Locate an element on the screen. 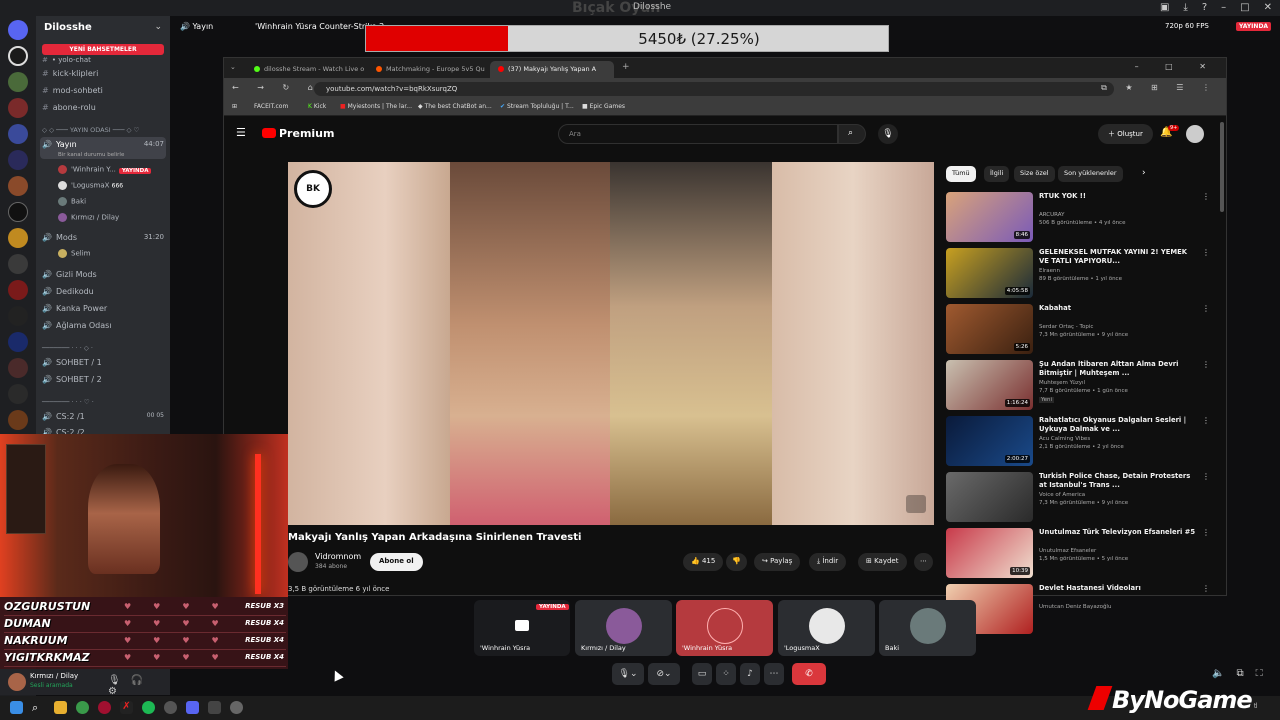 This screenshot has width=1280, height=720. voice-channel: 🔊 Ağlama Odası is located at coordinates (77, 325).